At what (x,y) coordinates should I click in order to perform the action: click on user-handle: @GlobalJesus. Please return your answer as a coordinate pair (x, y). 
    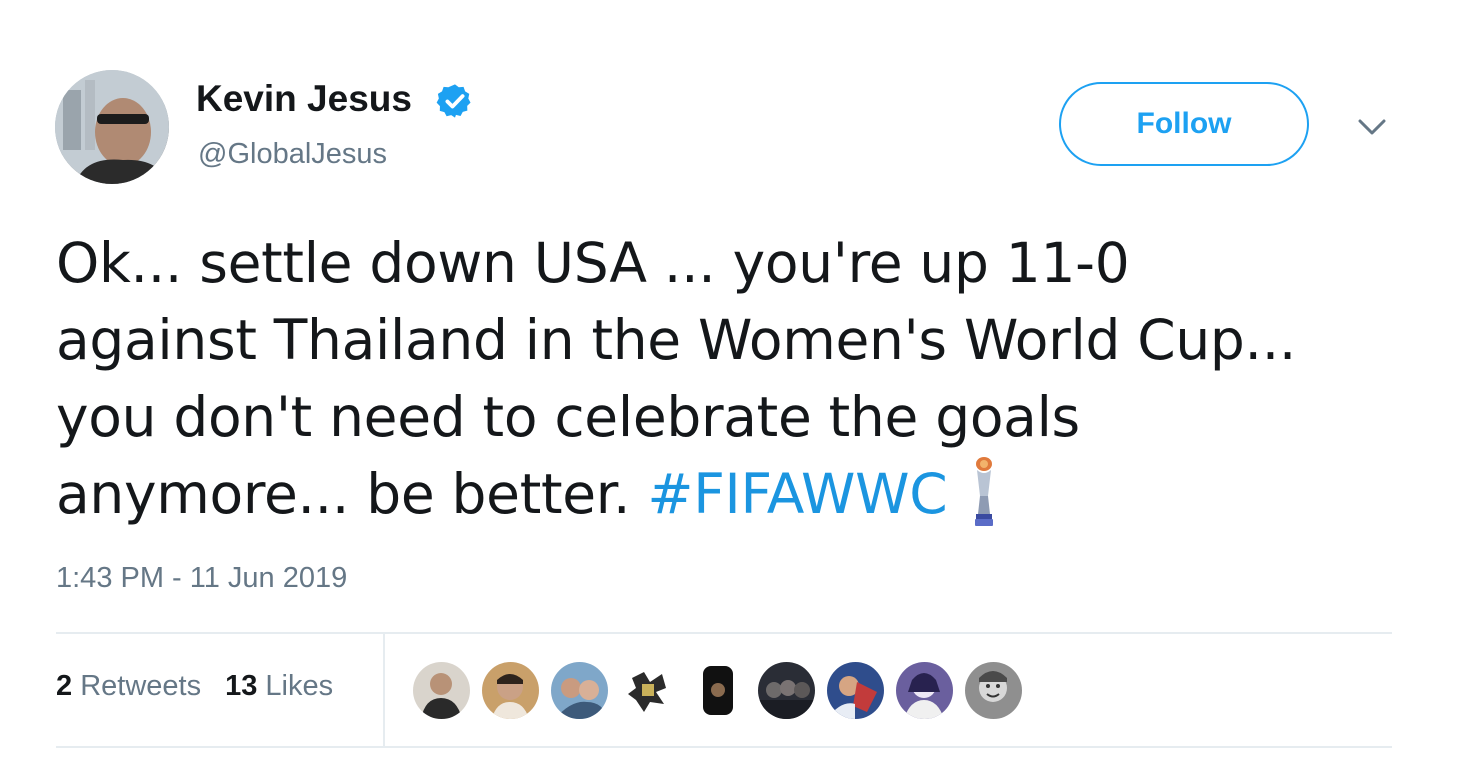
    Looking at the image, I should click on (292, 154).